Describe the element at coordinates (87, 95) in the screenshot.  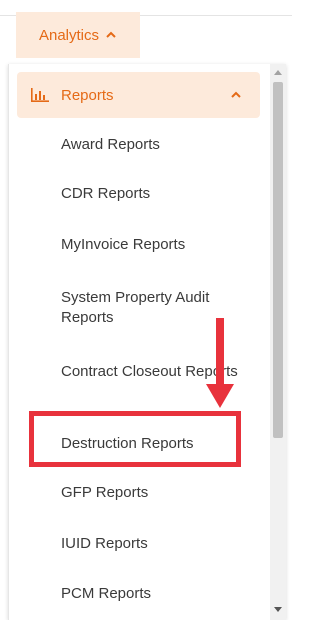
I see `reports-section-label: Reports` at that location.